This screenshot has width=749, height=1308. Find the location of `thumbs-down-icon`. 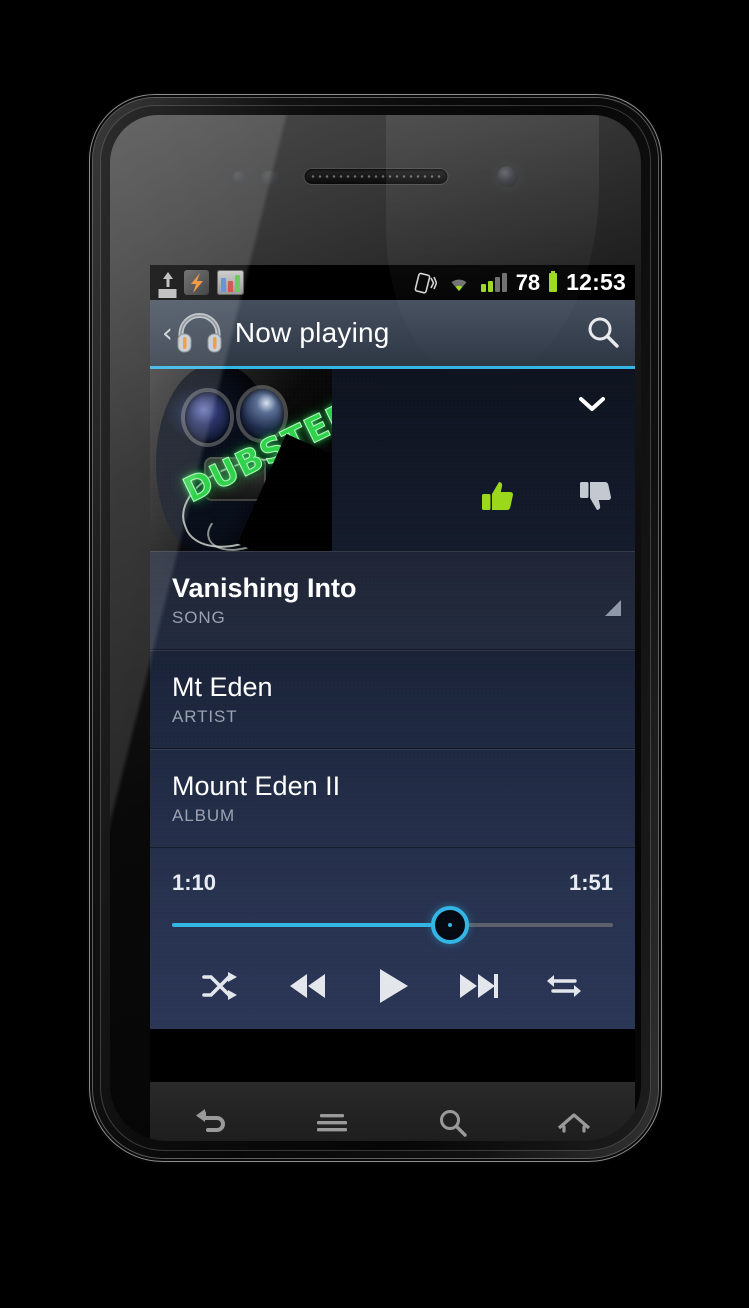

thumbs-down-icon is located at coordinates (596, 496).